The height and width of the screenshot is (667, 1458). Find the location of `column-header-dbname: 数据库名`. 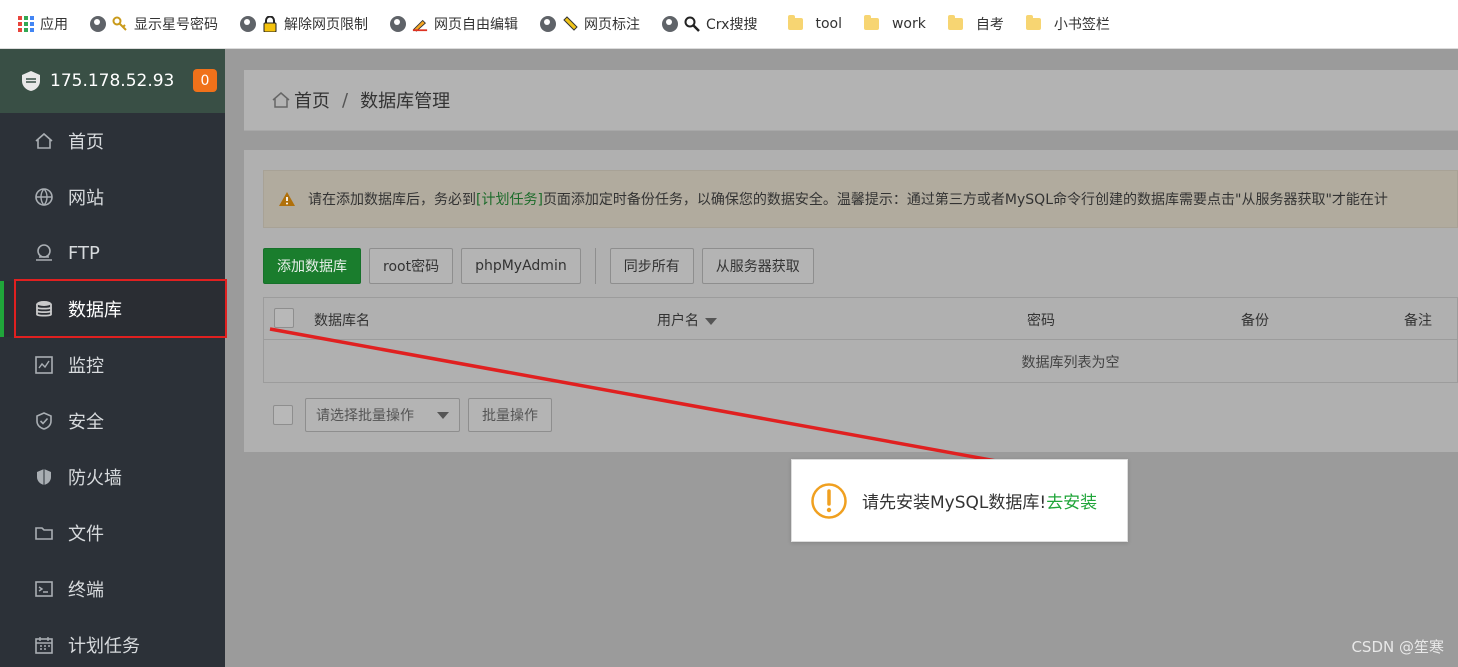

column-header-dbname: 数据库名 is located at coordinates (342, 321).